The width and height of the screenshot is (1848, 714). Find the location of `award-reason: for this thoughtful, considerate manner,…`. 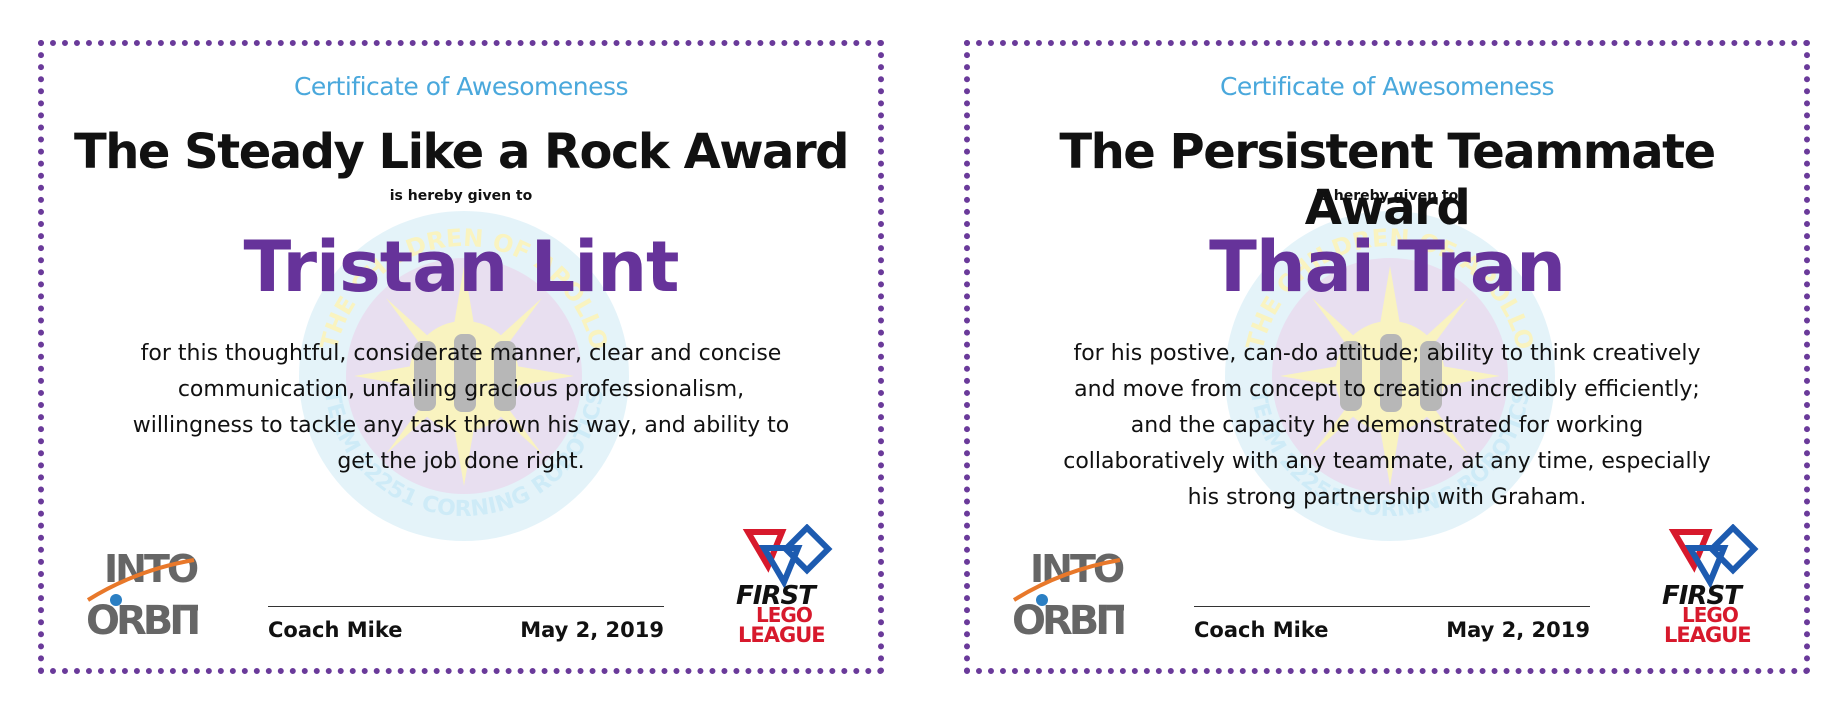

award-reason: for this thoughtful, considerate manner,… is located at coordinates (461, 407).